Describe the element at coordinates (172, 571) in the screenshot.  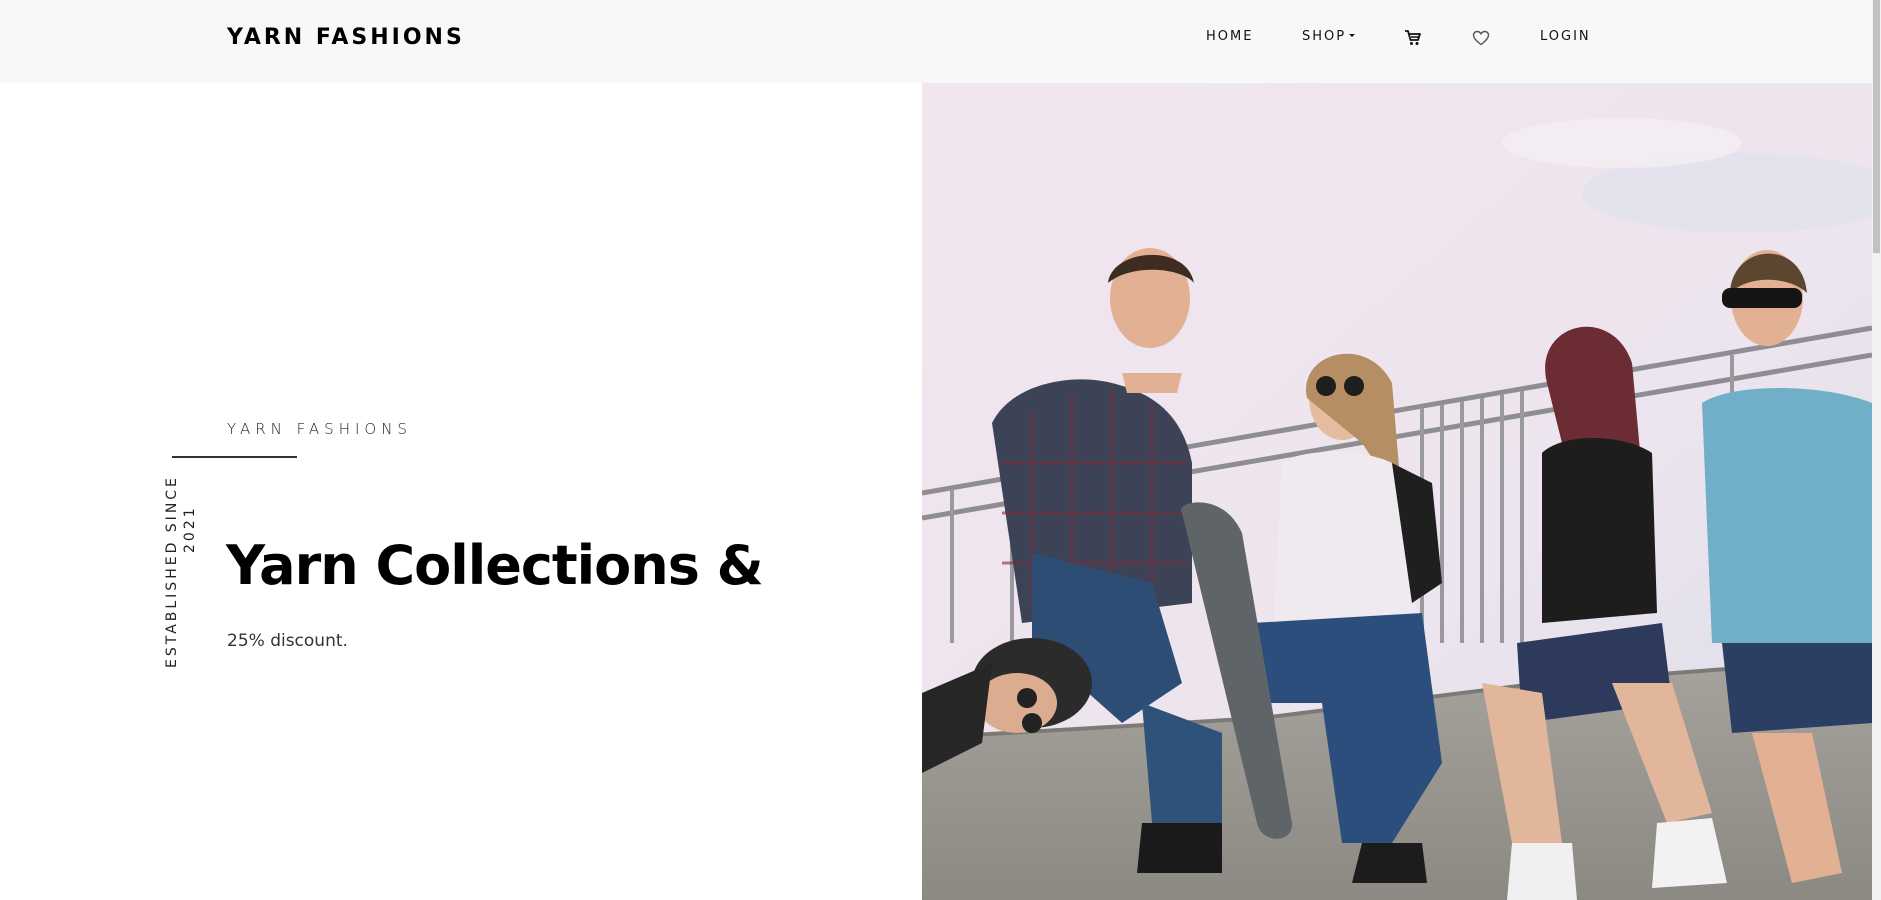
I see `established-text: ESTABLISHED SINCE` at that location.